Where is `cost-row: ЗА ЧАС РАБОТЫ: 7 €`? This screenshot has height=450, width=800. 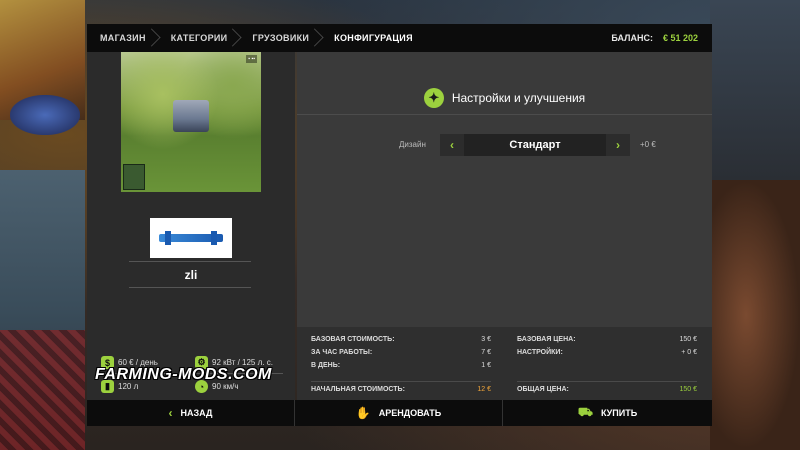
cost-row: ЗА ЧАС РАБОТЫ: 7 € is located at coordinates (401, 352).